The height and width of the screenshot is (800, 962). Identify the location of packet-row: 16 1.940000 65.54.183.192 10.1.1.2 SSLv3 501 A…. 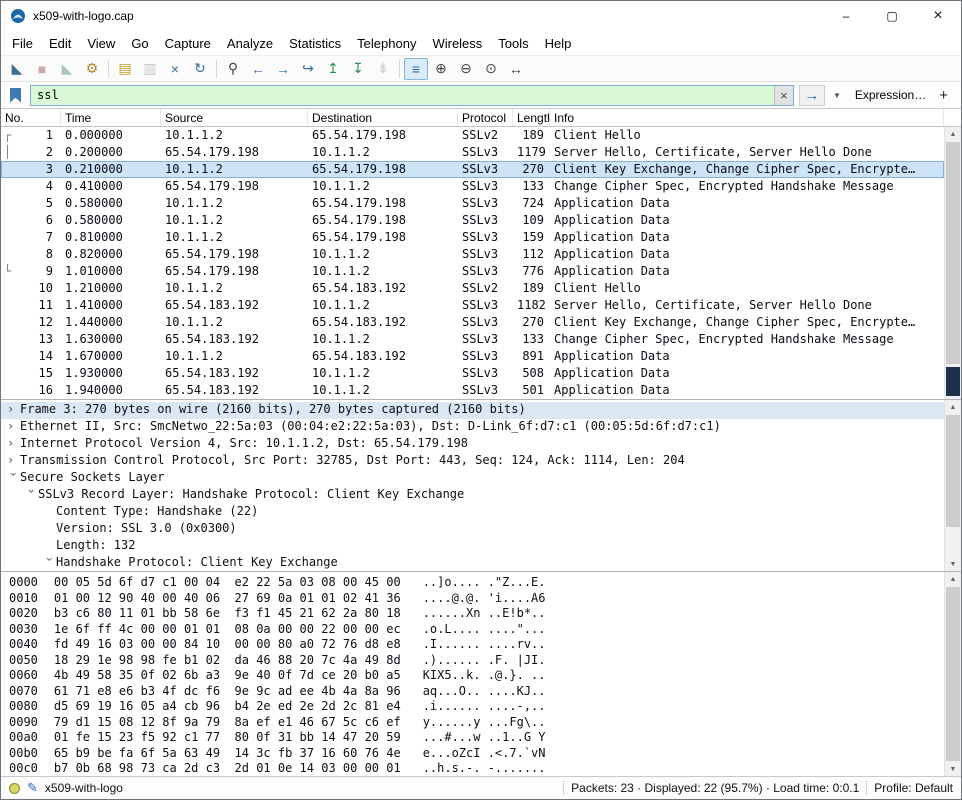
(472, 390).